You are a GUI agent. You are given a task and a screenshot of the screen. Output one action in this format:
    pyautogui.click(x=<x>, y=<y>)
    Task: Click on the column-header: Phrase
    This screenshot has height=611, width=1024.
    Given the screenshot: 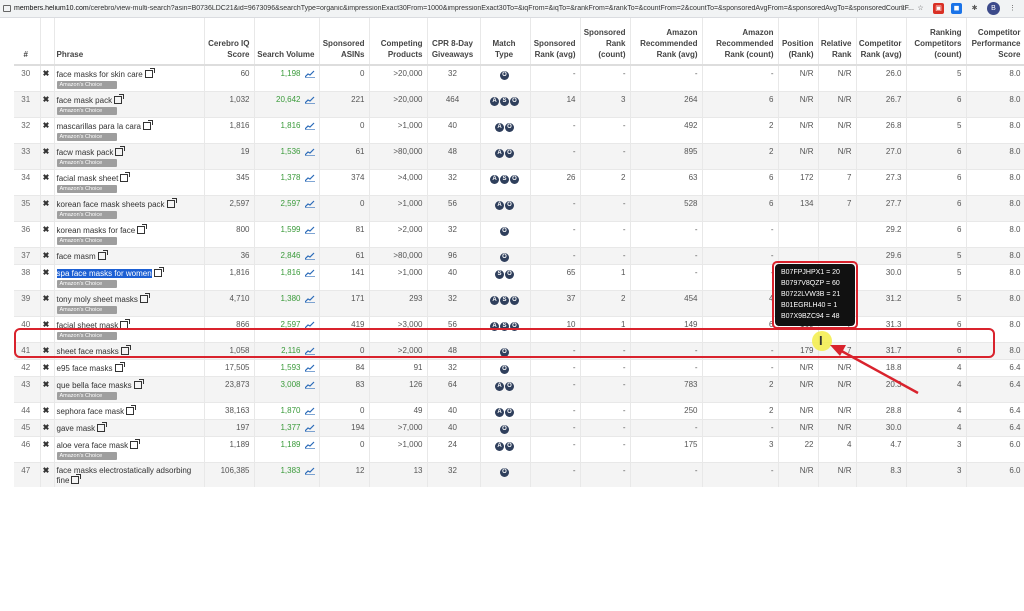 What is the action you would take?
    pyautogui.click(x=129, y=42)
    